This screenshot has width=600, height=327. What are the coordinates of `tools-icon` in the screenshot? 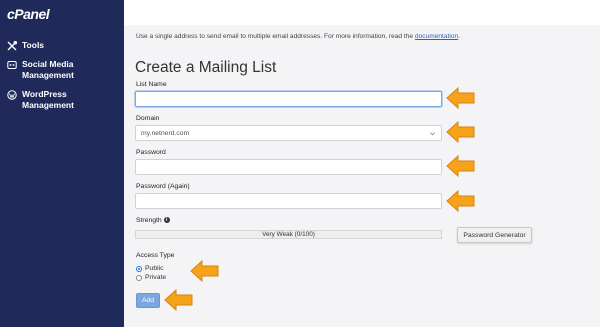 It's located at (12, 46).